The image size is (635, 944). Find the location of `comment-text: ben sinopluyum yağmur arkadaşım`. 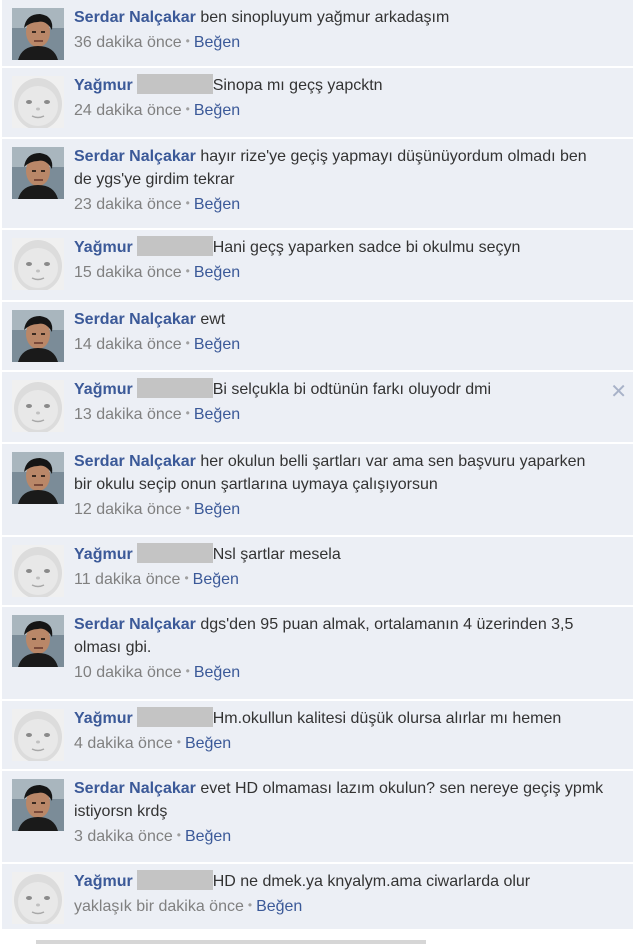

comment-text: ben sinopluyum yağmur arkadaşım is located at coordinates (325, 17).